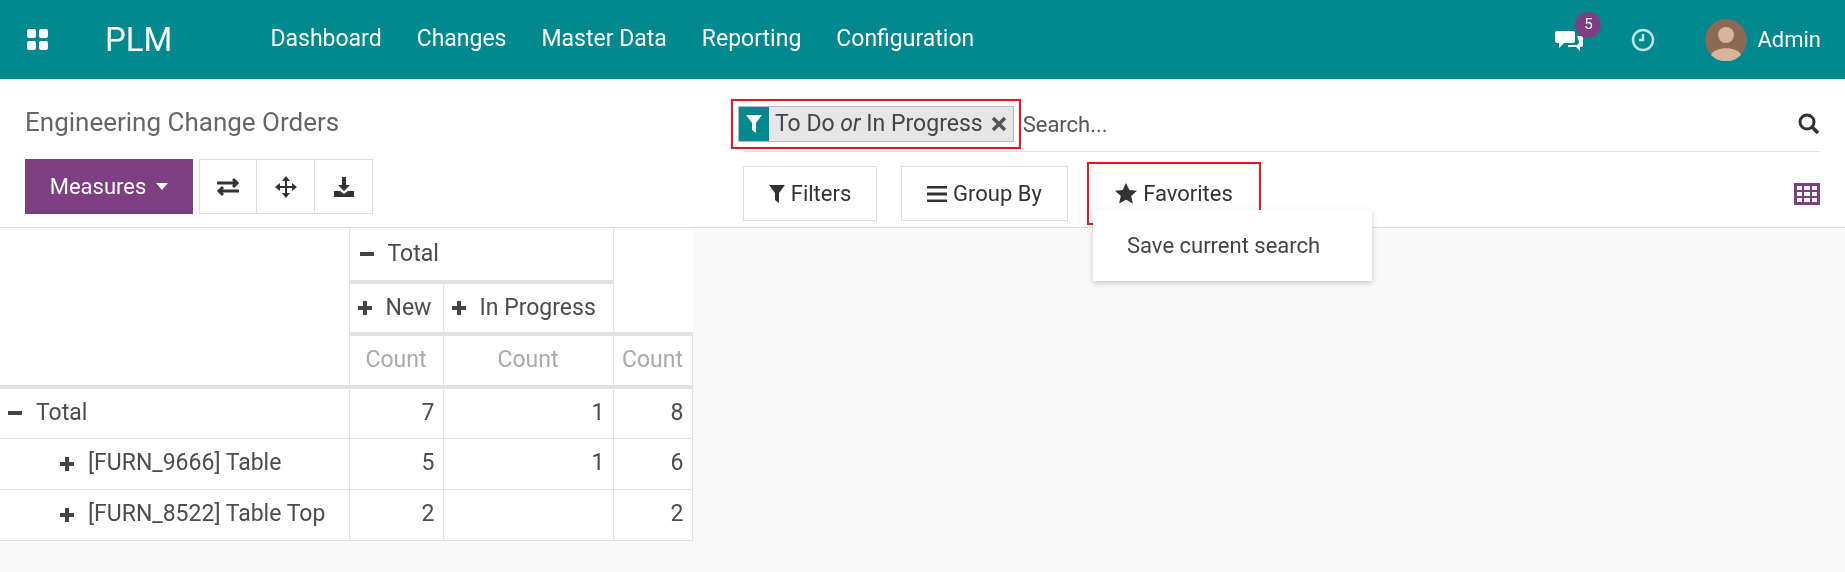 This screenshot has height=572, width=1845. What do you see at coordinates (1126, 193) in the screenshot?
I see `star-icon` at bounding box center [1126, 193].